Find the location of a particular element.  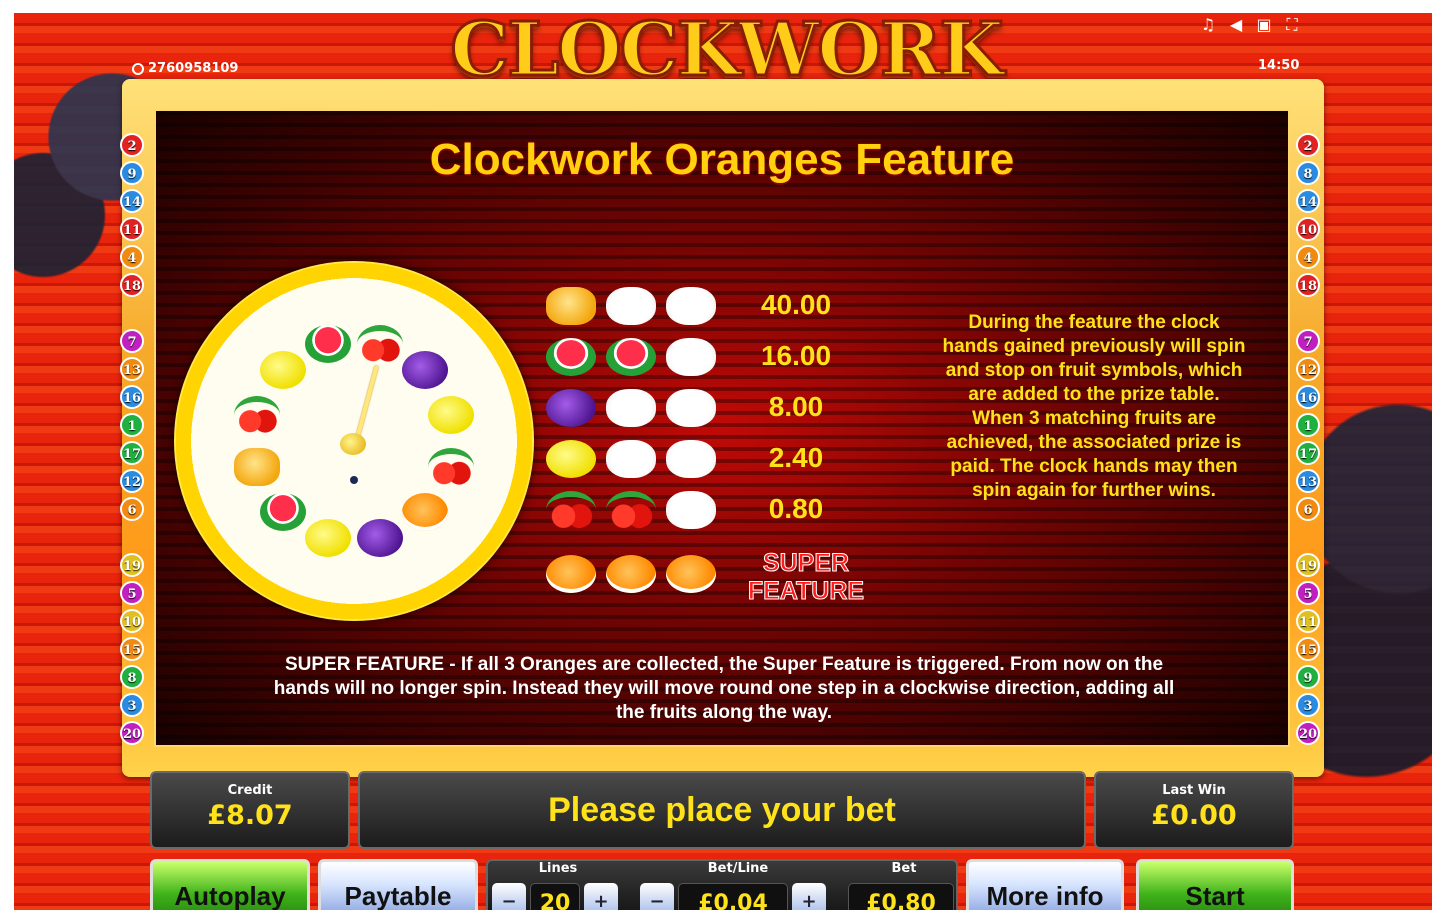

clock-fruit-plum is located at coordinates (424, 370).